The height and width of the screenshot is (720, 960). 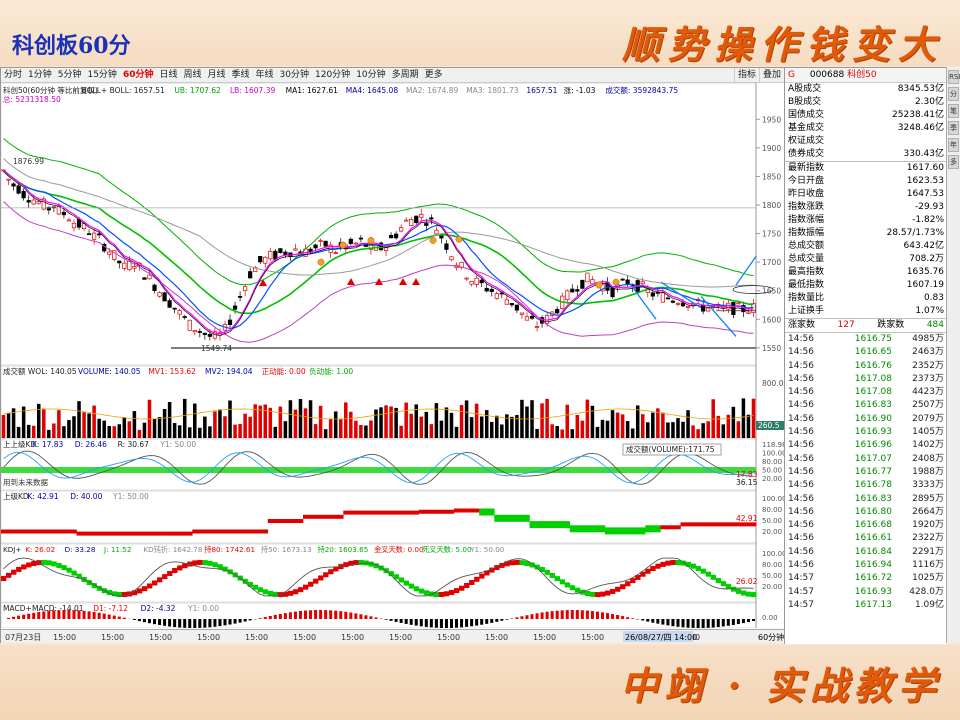 What do you see at coordinates (229, 549) in the screenshot?
I see `kdj-legend: 持80: 1742.61` at bounding box center [229, 549].